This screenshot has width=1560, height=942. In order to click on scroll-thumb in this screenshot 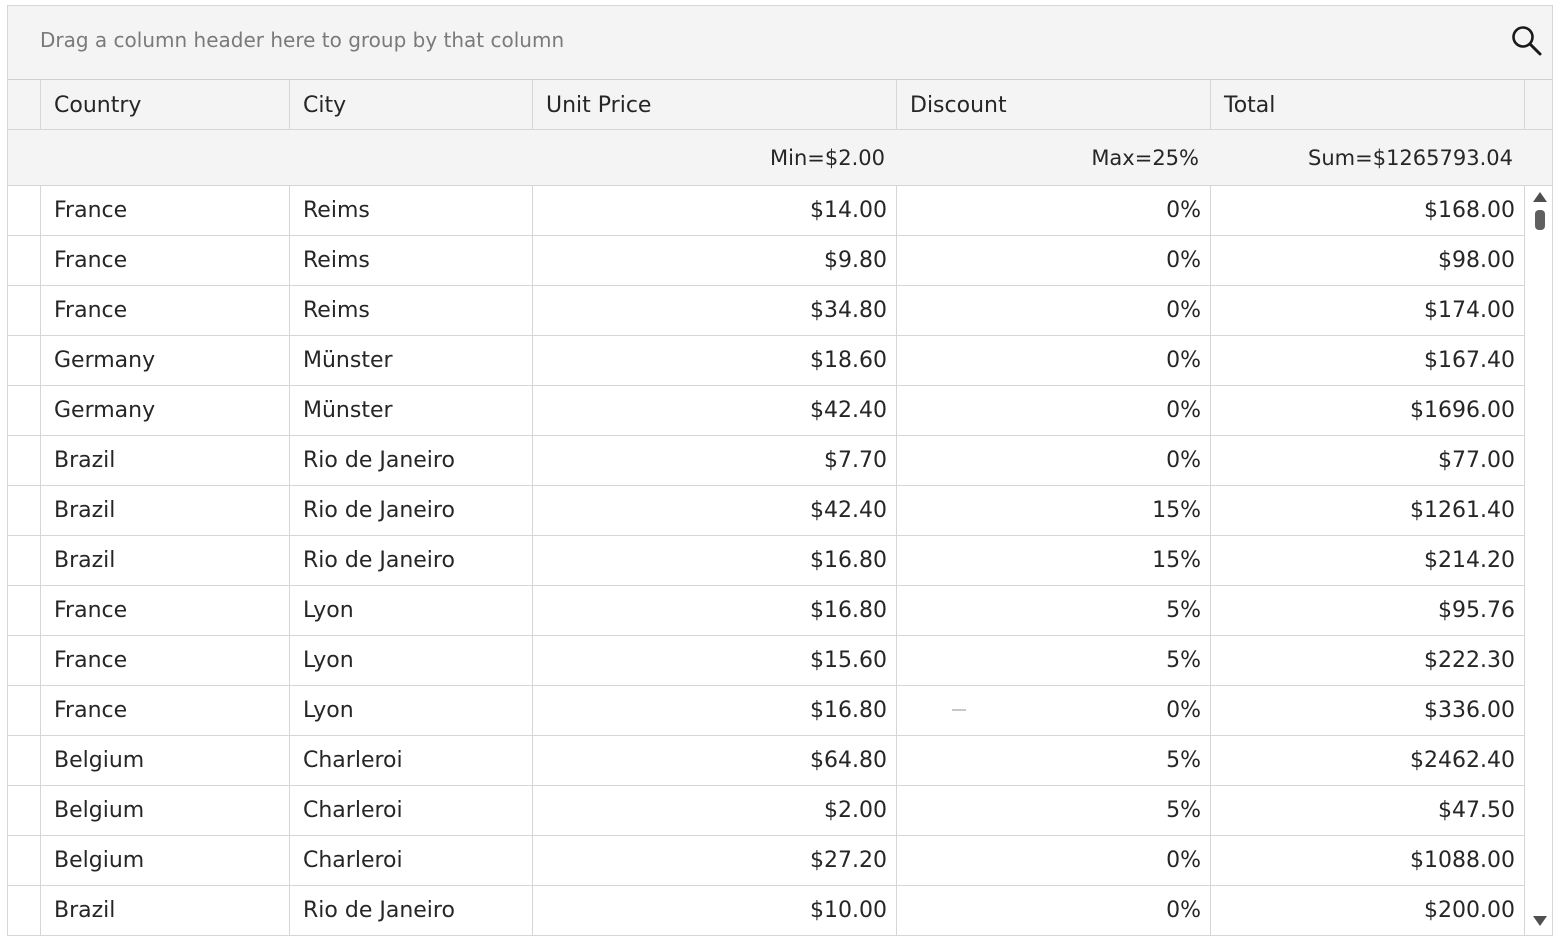, I will do `click(1540, 220)`.